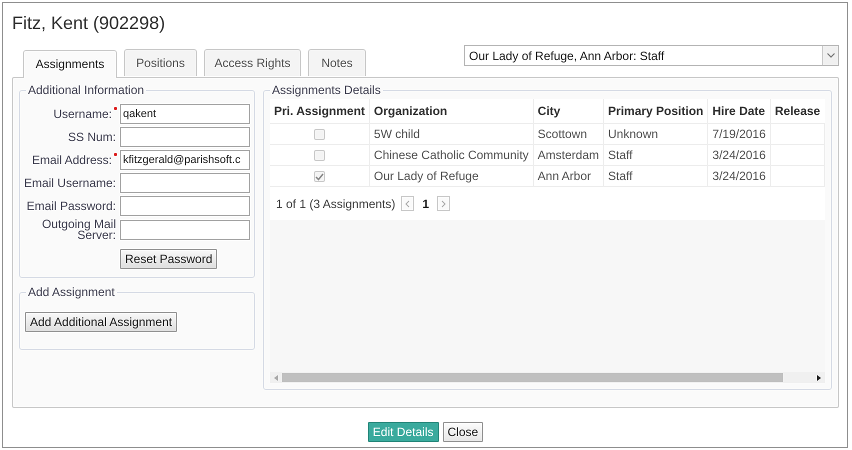 The width and height of the screenshot is (852, 450). Describe the element at coordinates (78, 230) in the screenshot. I see `field-label: Outgoing Mail Server:` at that location.